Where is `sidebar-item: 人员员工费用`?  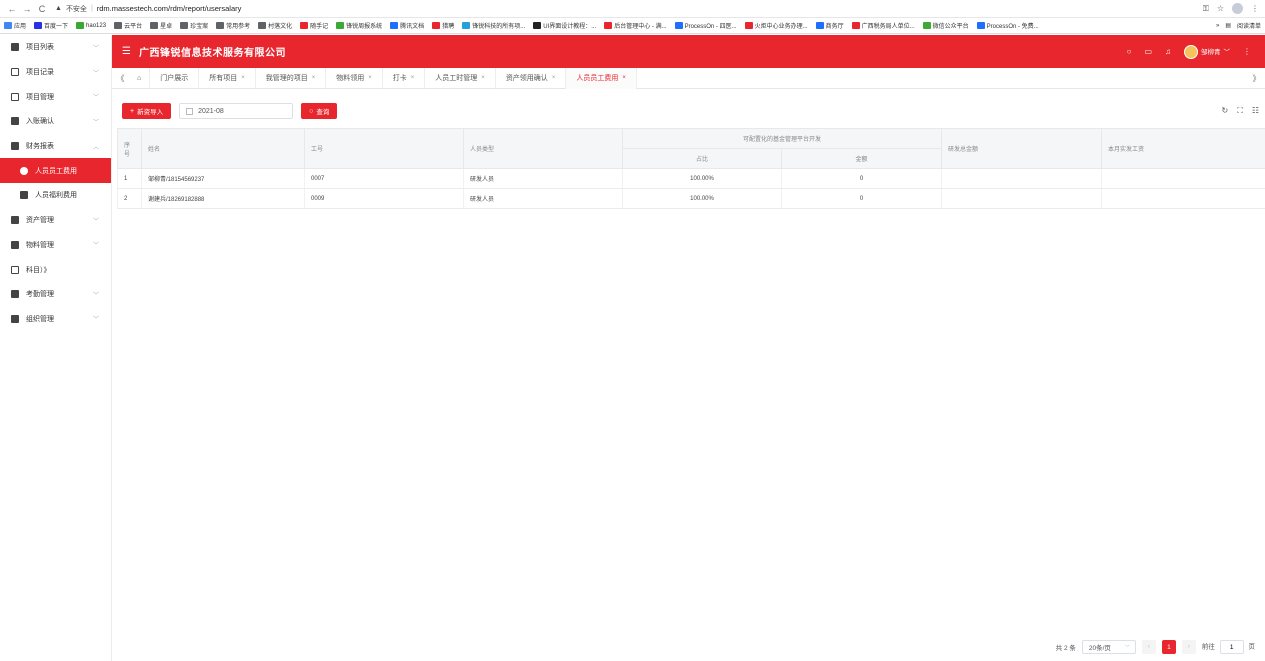 sidebar-item: 人员员工费用 is located at coordinates (55, 171).